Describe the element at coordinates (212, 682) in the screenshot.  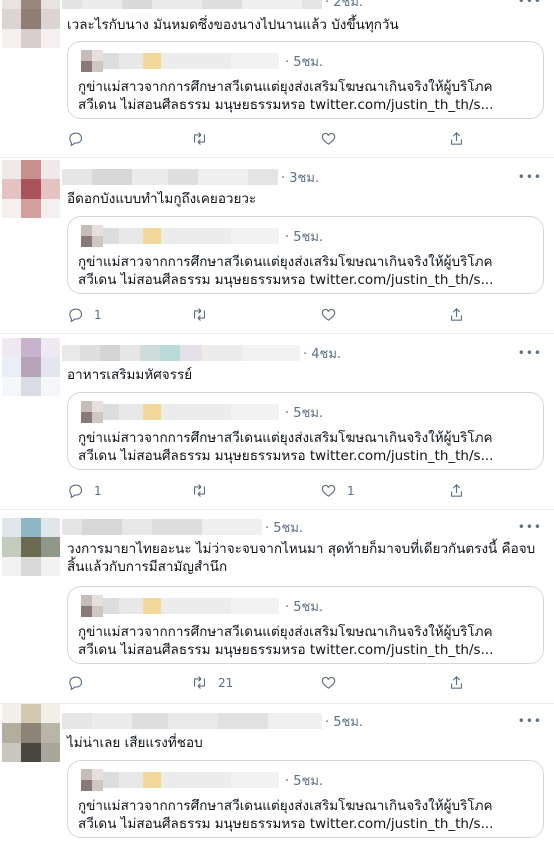
I see `retweet-button: 21` at that location.